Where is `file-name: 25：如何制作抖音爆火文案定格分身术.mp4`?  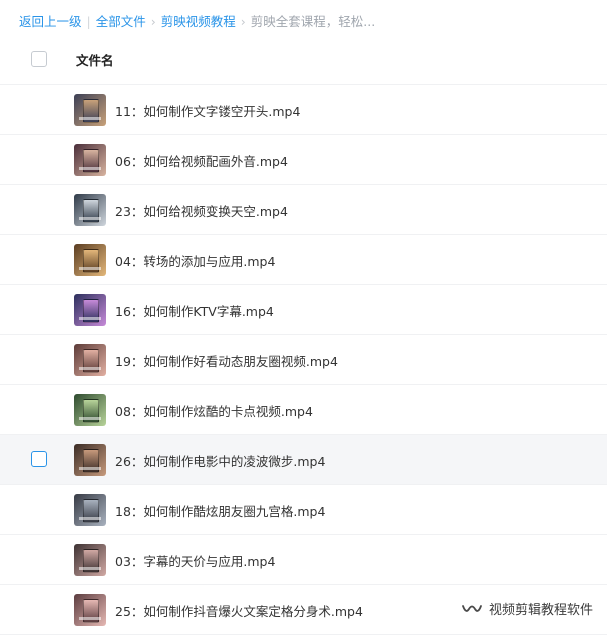 file-name: 25：如何制作抖音爆火文案定格分身术.mp4 is located at coordinates (239, 610).